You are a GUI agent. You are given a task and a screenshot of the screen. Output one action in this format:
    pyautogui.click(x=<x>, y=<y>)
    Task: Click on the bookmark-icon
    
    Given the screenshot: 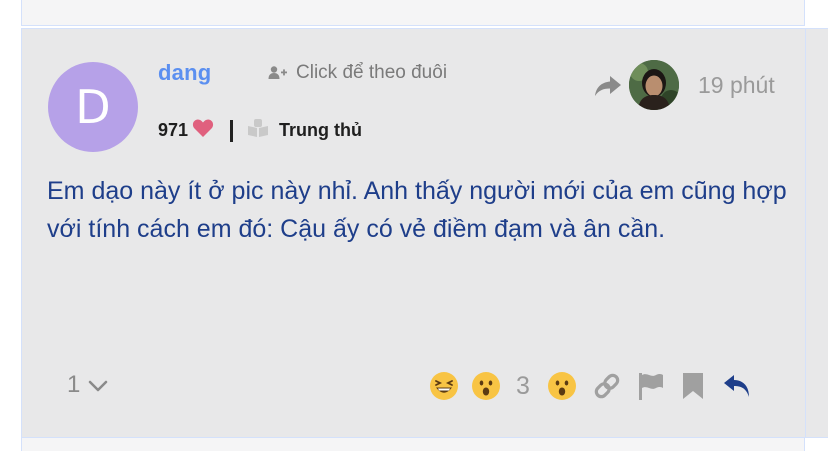 What is the action you would take?
    pyautogui.click(x=693, y=386)
    